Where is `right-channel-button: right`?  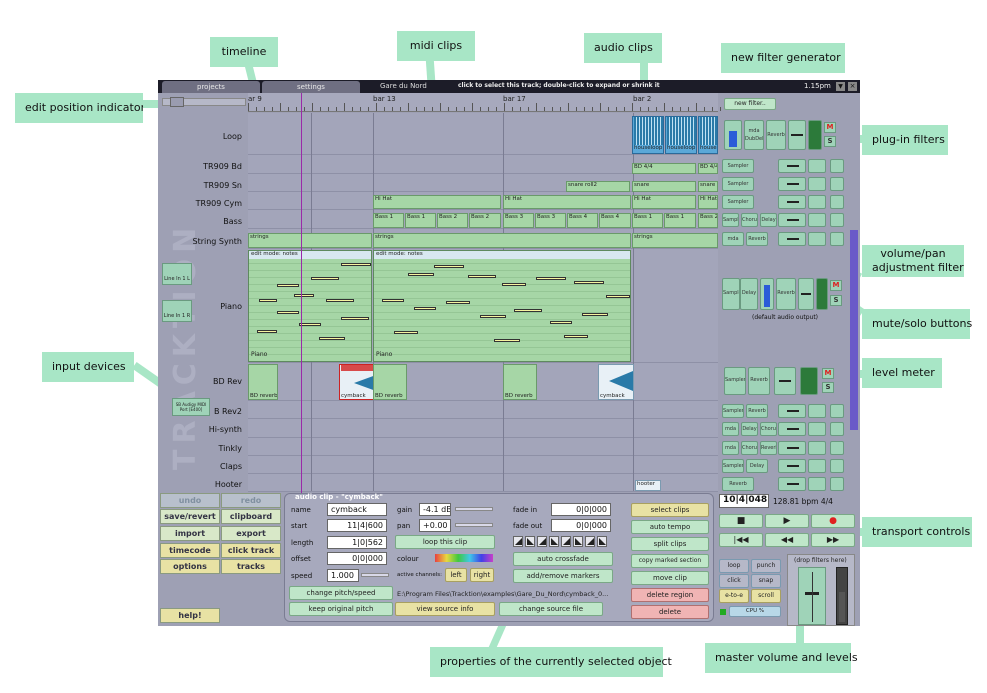 right-channel-button: right is located at coordinates (482, 575).